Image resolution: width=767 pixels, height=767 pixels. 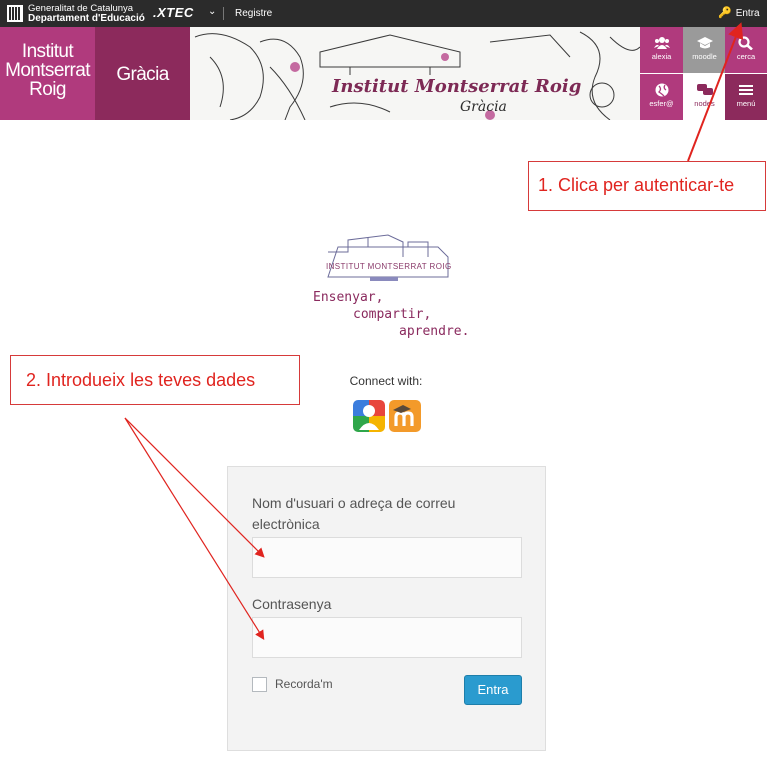 I want to click on slogan-line: compartir,, so click(x=392, y=314).